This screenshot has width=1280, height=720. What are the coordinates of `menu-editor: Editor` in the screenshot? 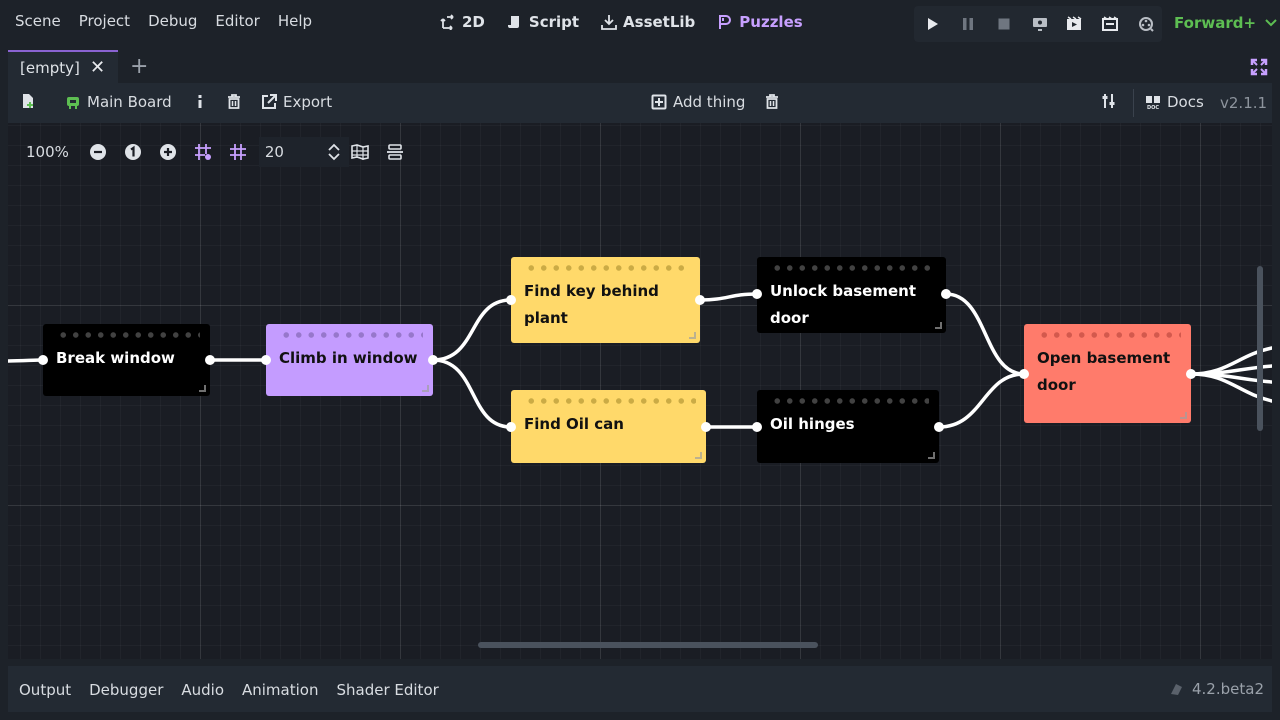 It's located at (237, 21).